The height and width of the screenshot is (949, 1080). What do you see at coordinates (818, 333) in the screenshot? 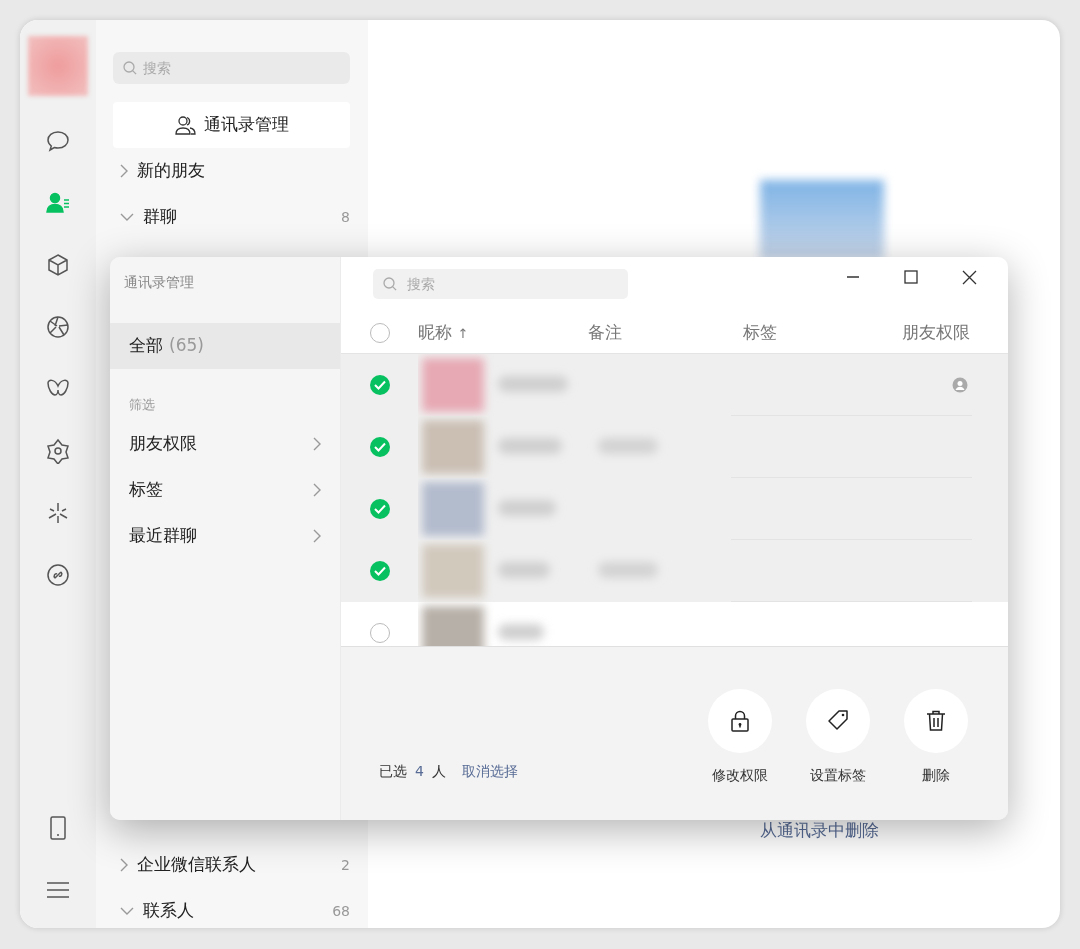
I see `column-header: 标签` at bounding box center [818, 333].